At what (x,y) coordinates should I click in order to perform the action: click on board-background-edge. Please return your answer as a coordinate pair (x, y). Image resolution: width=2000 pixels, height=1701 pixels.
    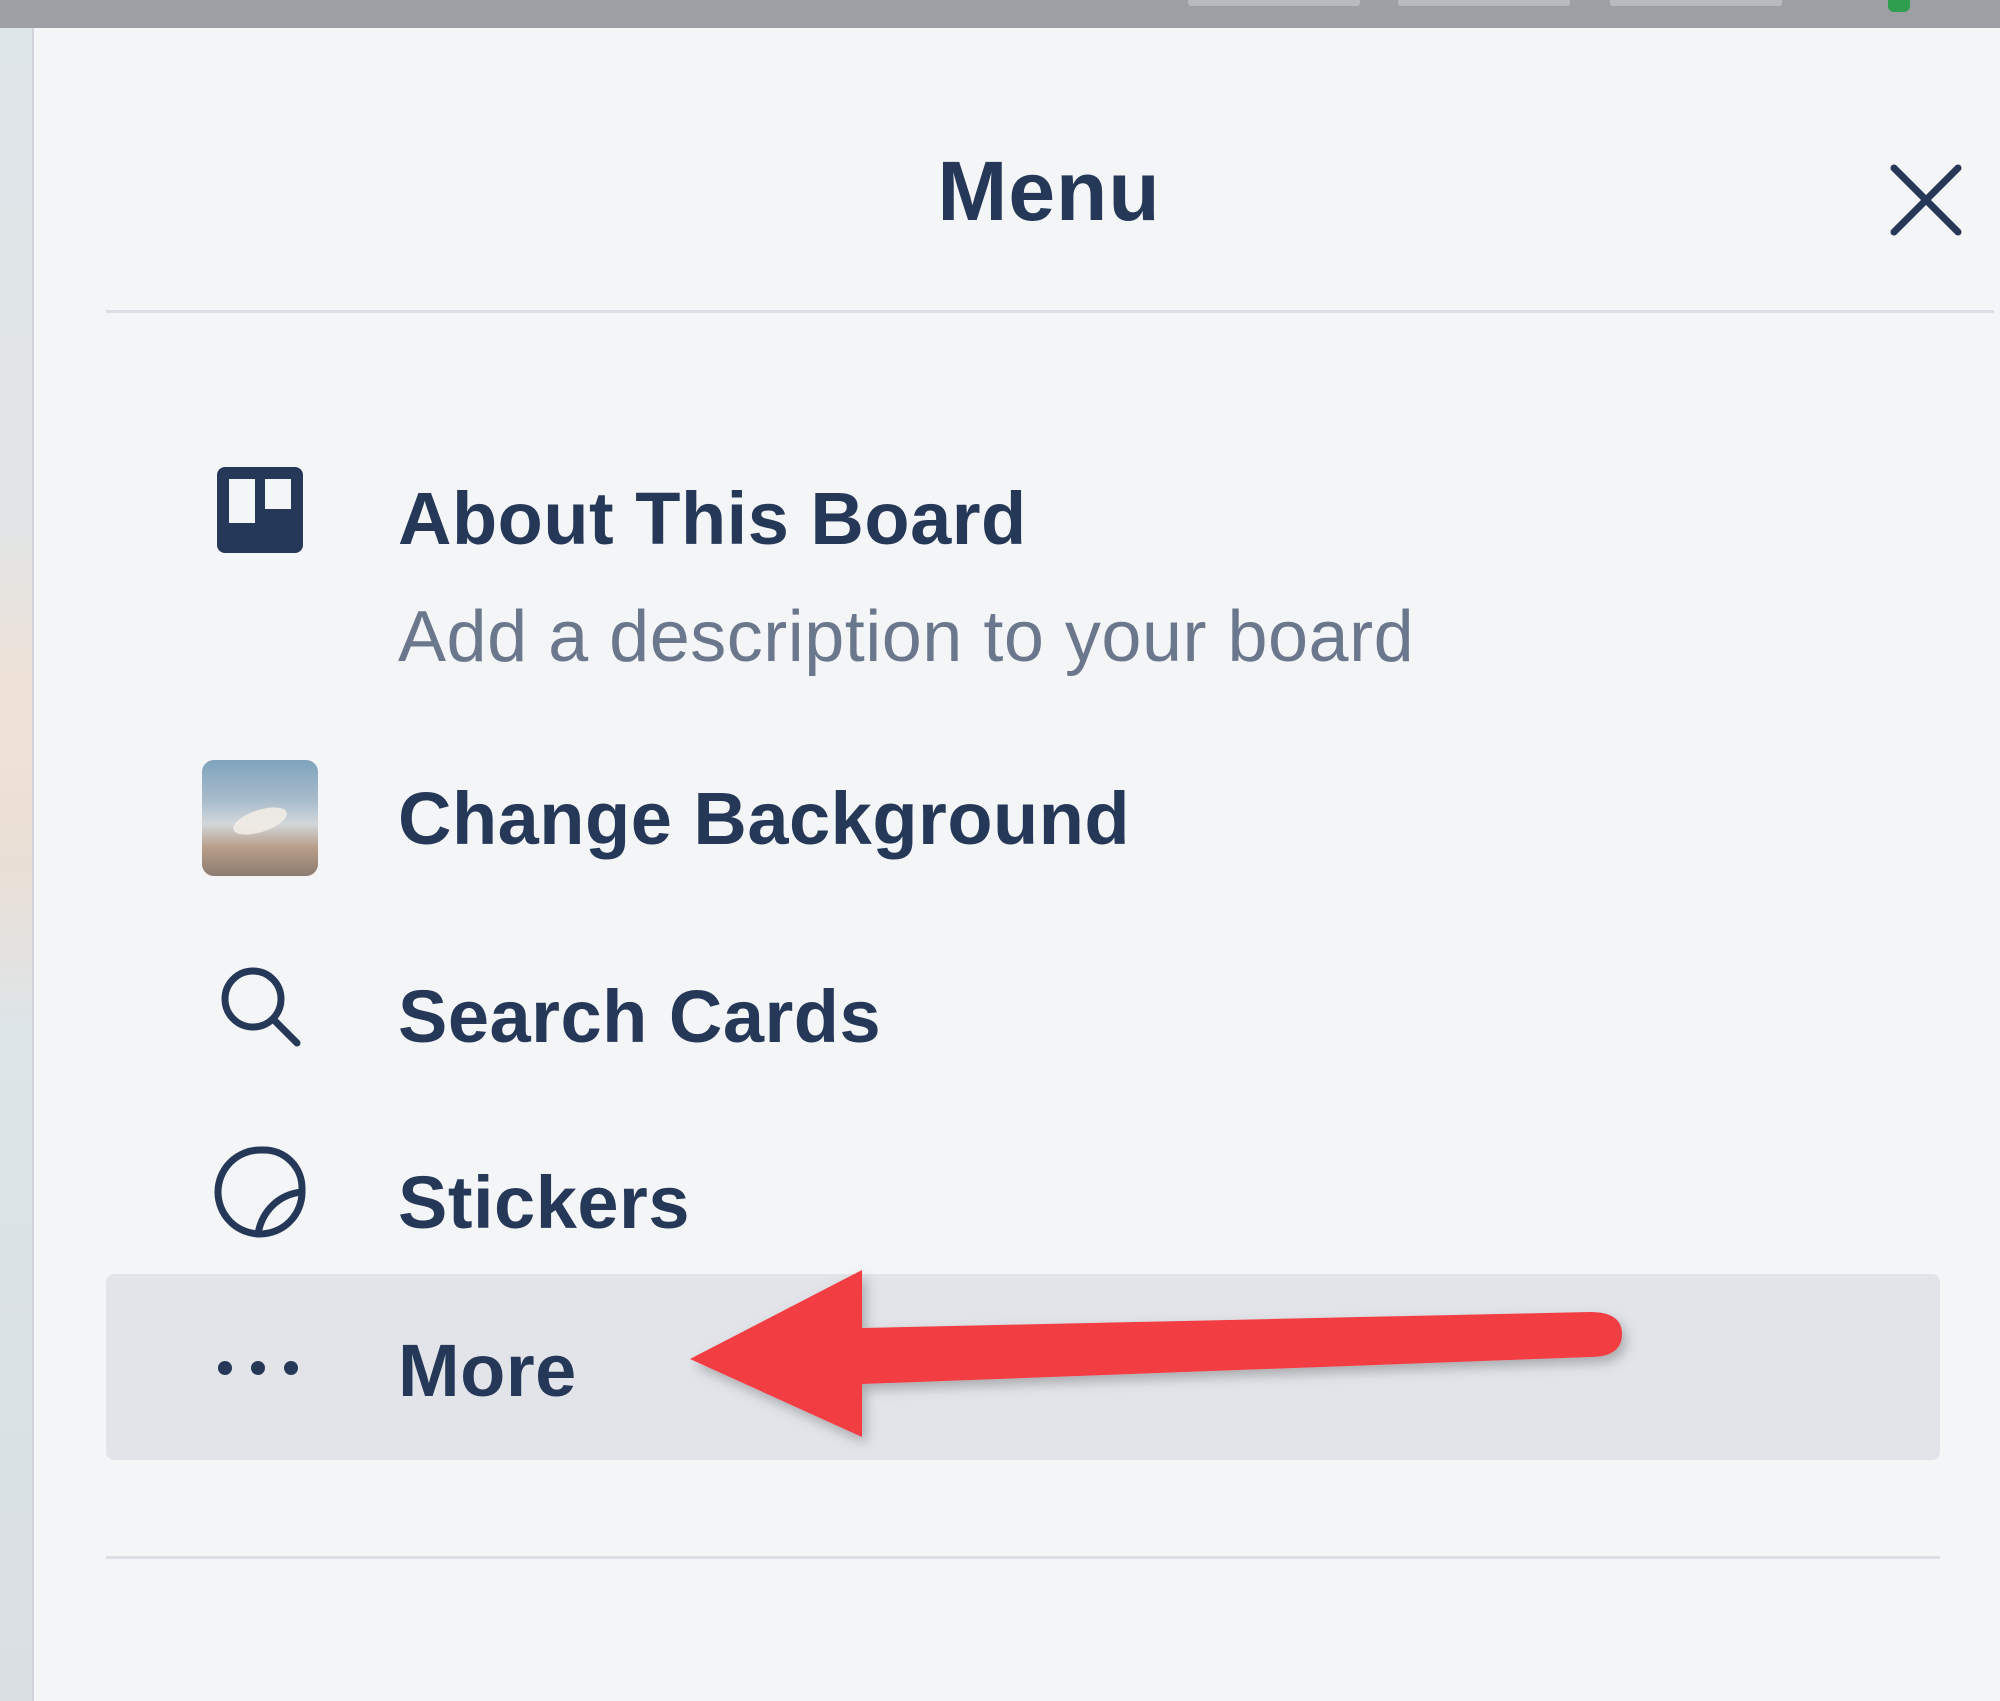
    Looking at the image, I should click on (17, 864).